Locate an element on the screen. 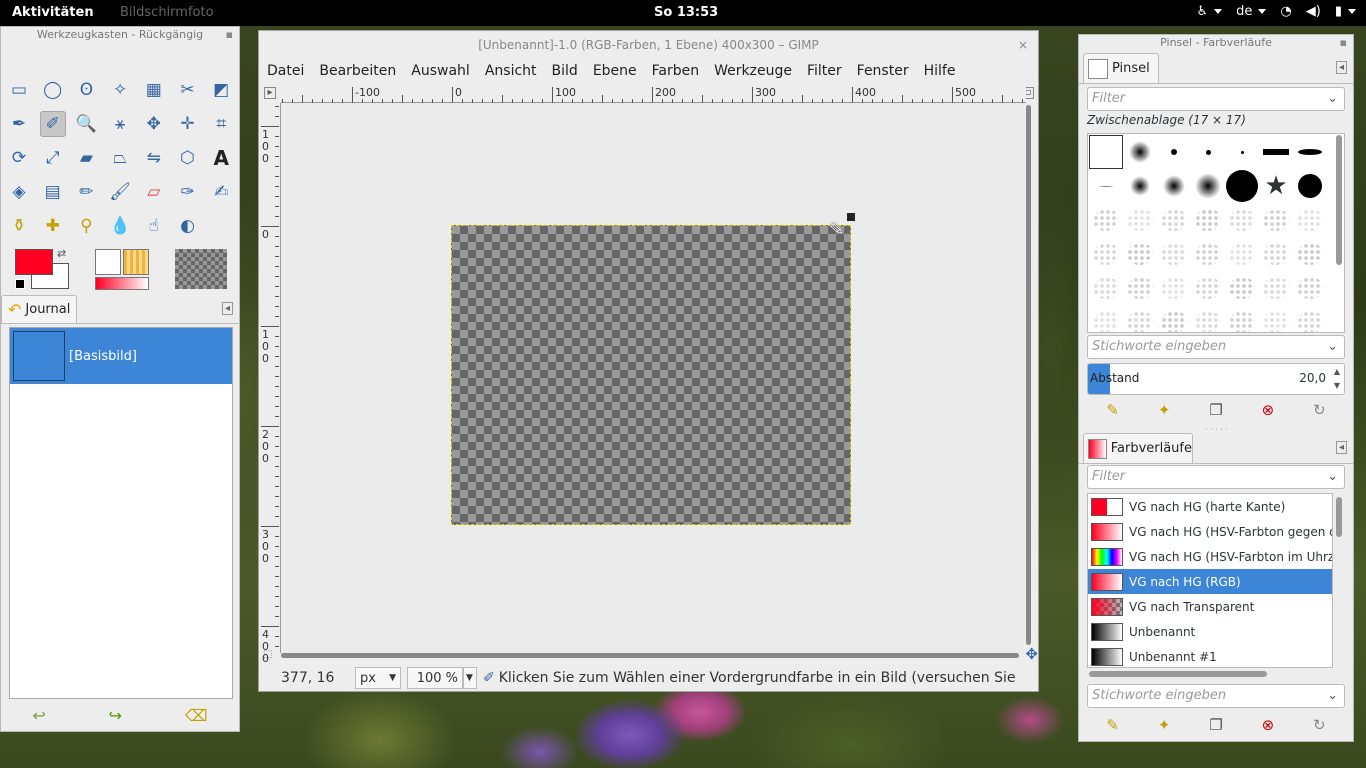 The height and width of the screenshot is (768, 1366). brush-grid: ★ is located at coordinates (1216, 233).